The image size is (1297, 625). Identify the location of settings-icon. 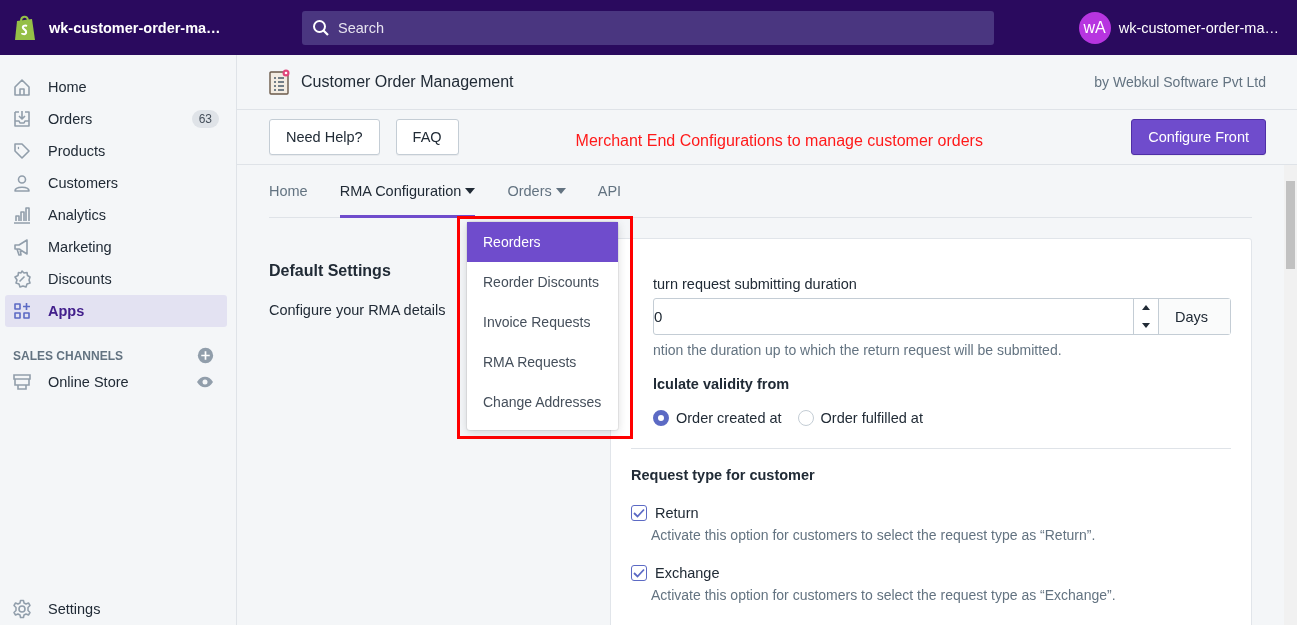
(22, 609).